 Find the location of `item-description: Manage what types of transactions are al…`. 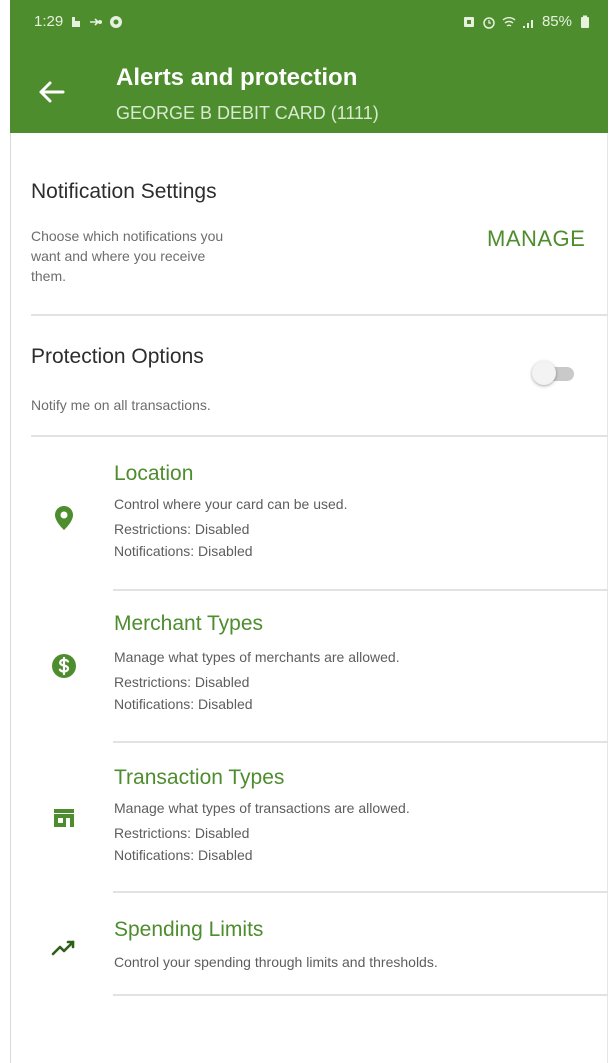

item-description: Manage what types of transactions are al… is located at coordinates (262, 808).